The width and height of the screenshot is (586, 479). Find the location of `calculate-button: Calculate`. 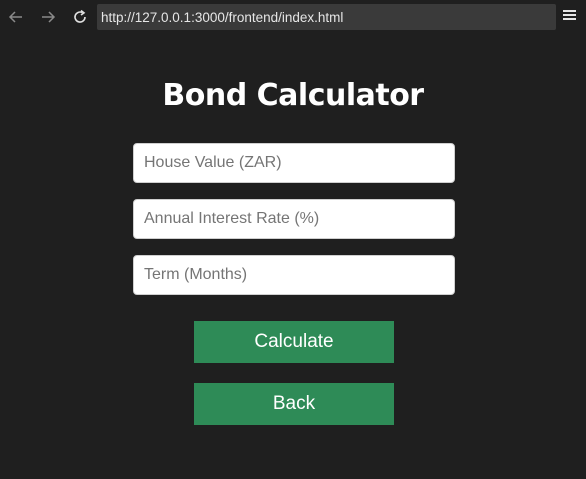

calculate-button: Calculate is located at coordinates (294, 342).